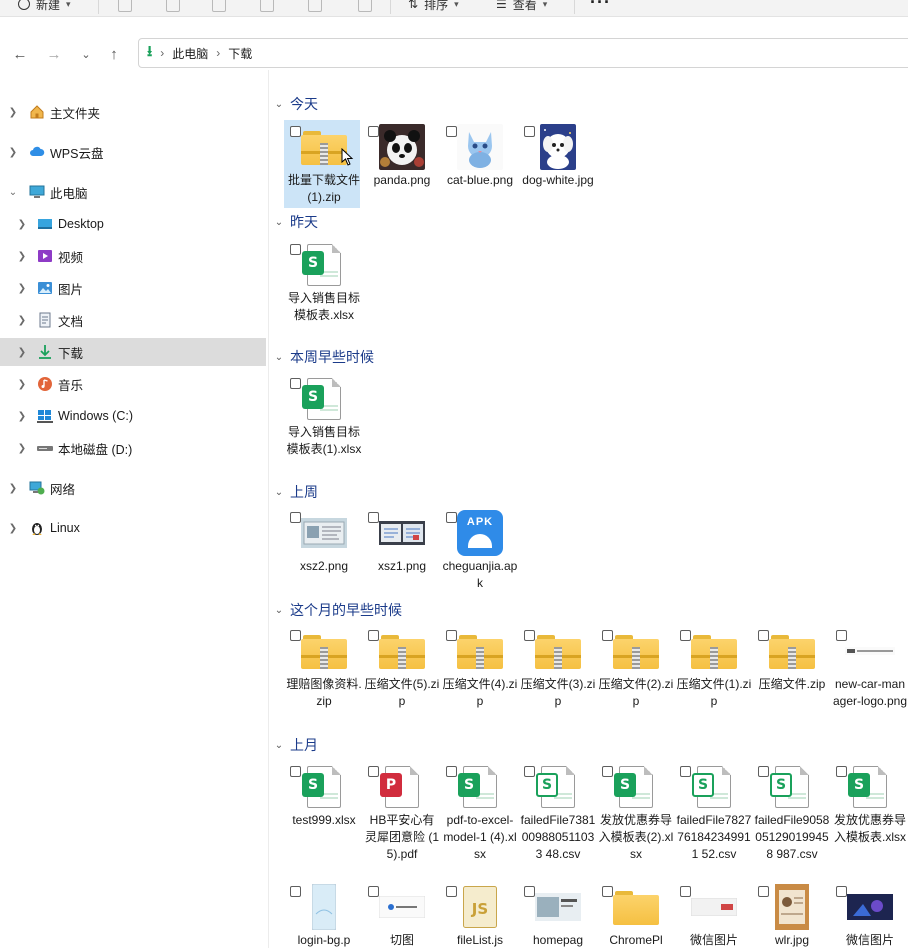  I want to click on svg-text: JS, so click(479, 909).